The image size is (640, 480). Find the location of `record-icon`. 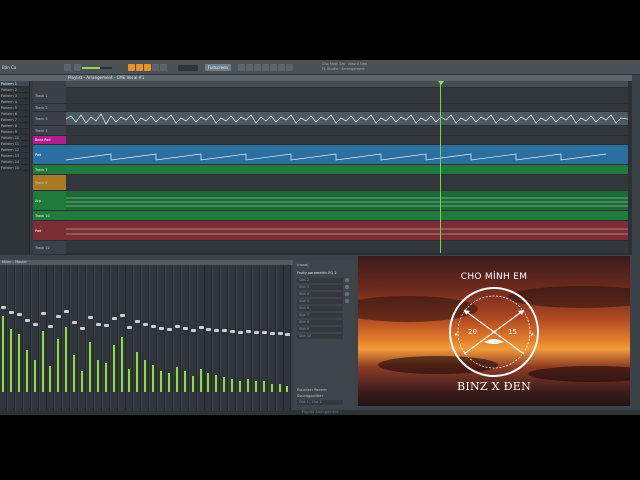

record-icon is located at coordinates (147, 67).